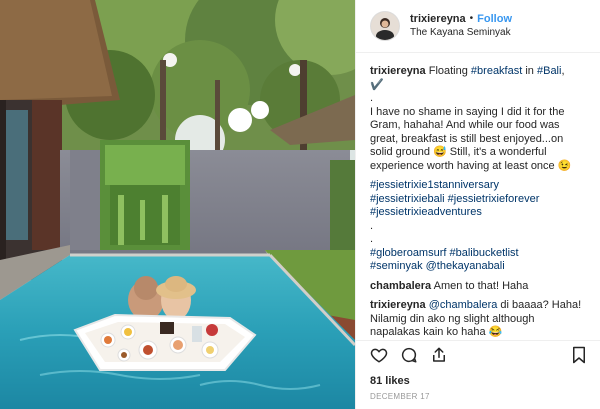 Image resolution: width=600 pixels, height=409 pixels. What do you see at coordinates (449, 71) in the screenshot?
I see `caption-text: Floating` at bounding box center [449, 71].